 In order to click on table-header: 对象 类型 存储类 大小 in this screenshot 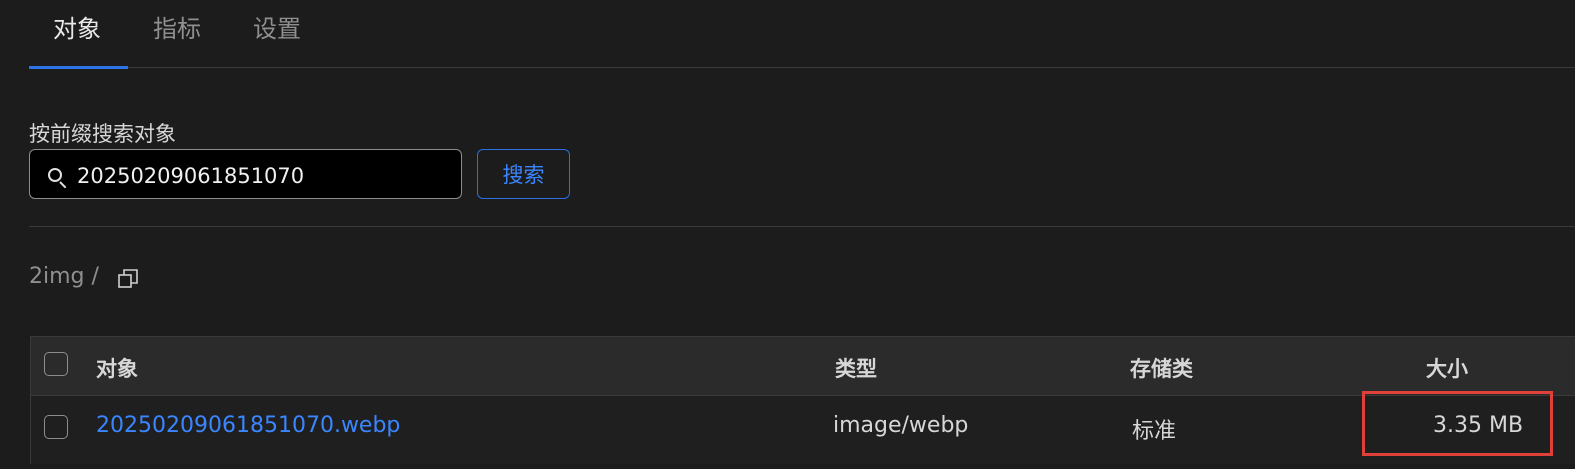, I will do `click(803, 366)`.